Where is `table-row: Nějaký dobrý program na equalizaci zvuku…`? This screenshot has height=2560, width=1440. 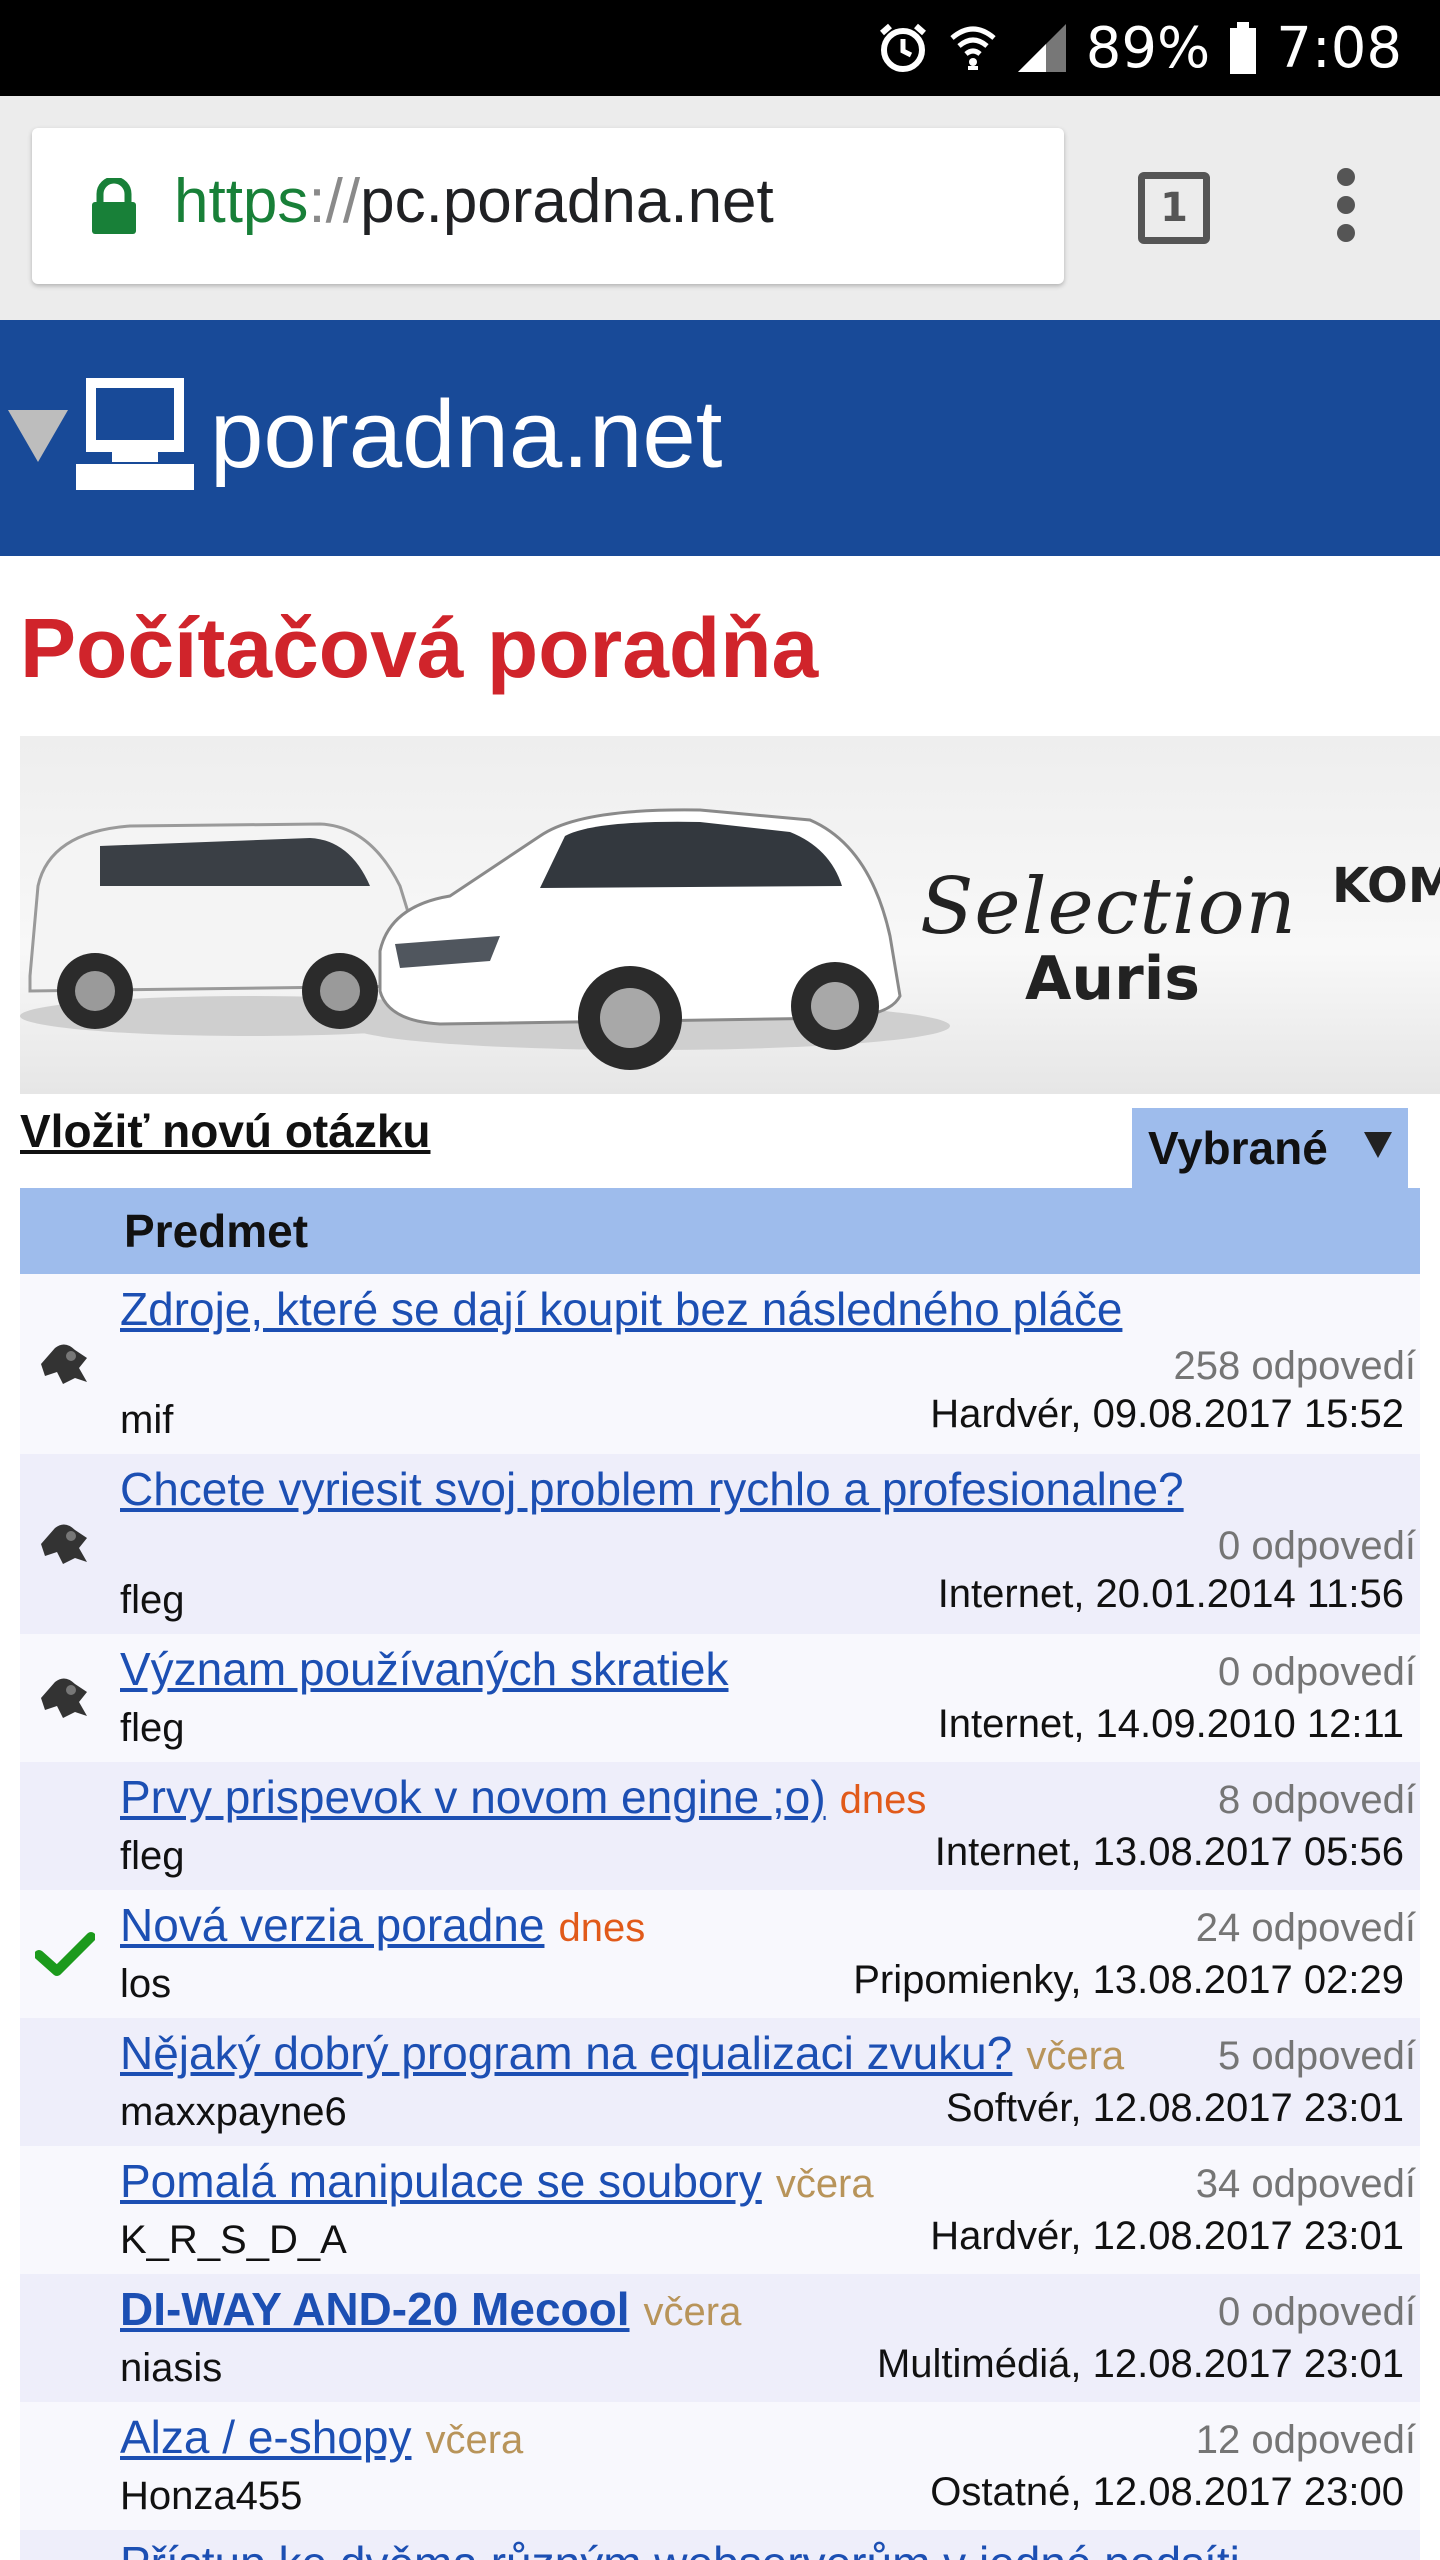 table-row: Nějaký dobrý program na equalizaci zvuku… is located at coordinates (720, 2082).